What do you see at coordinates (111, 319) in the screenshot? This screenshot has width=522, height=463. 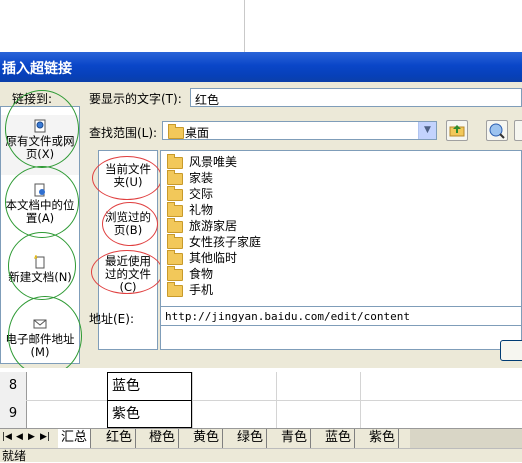 I see `address-label: 地址(E):` at bounding box center [111, 319].